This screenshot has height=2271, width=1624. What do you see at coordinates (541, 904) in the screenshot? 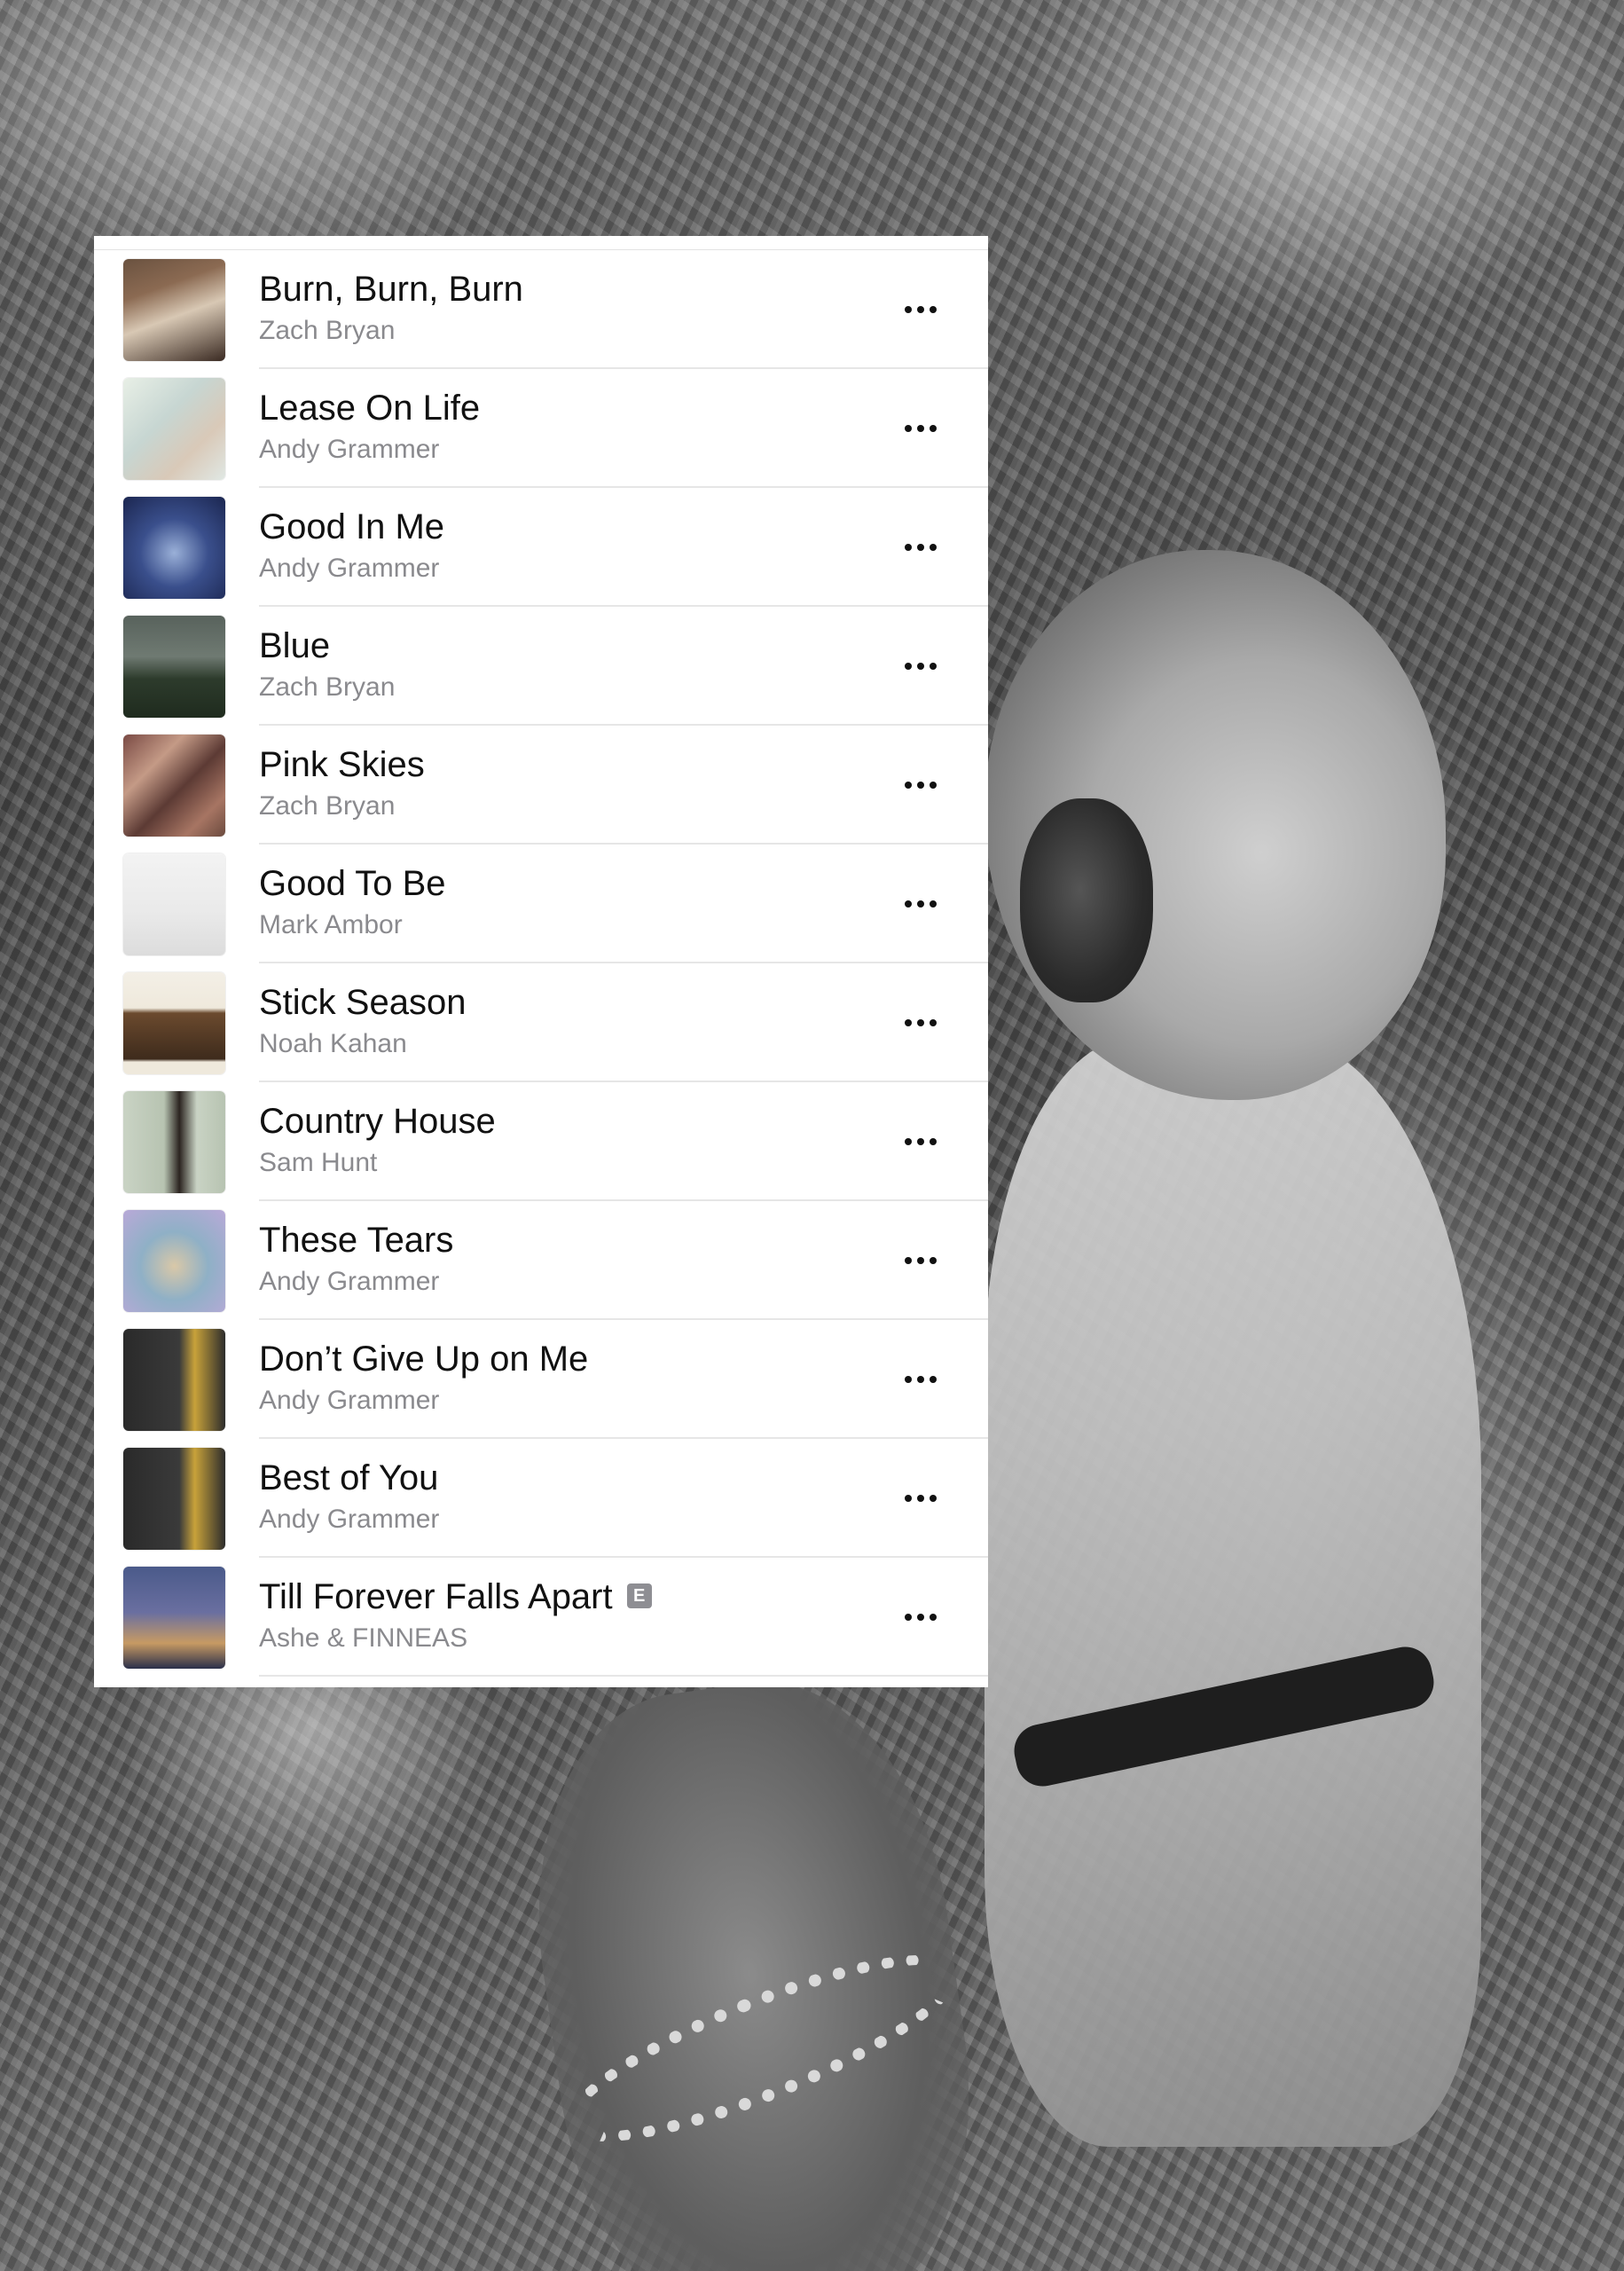
I see `track-row: Good To Be Mark Ambor` at bounding box center [541, 904].